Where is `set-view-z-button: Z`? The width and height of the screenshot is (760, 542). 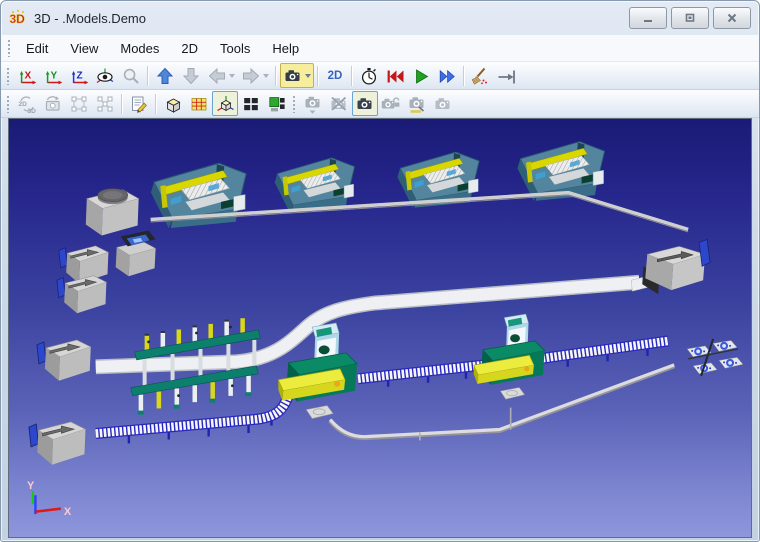 set-view-z-button: Z is located at coordinates (79, 75).